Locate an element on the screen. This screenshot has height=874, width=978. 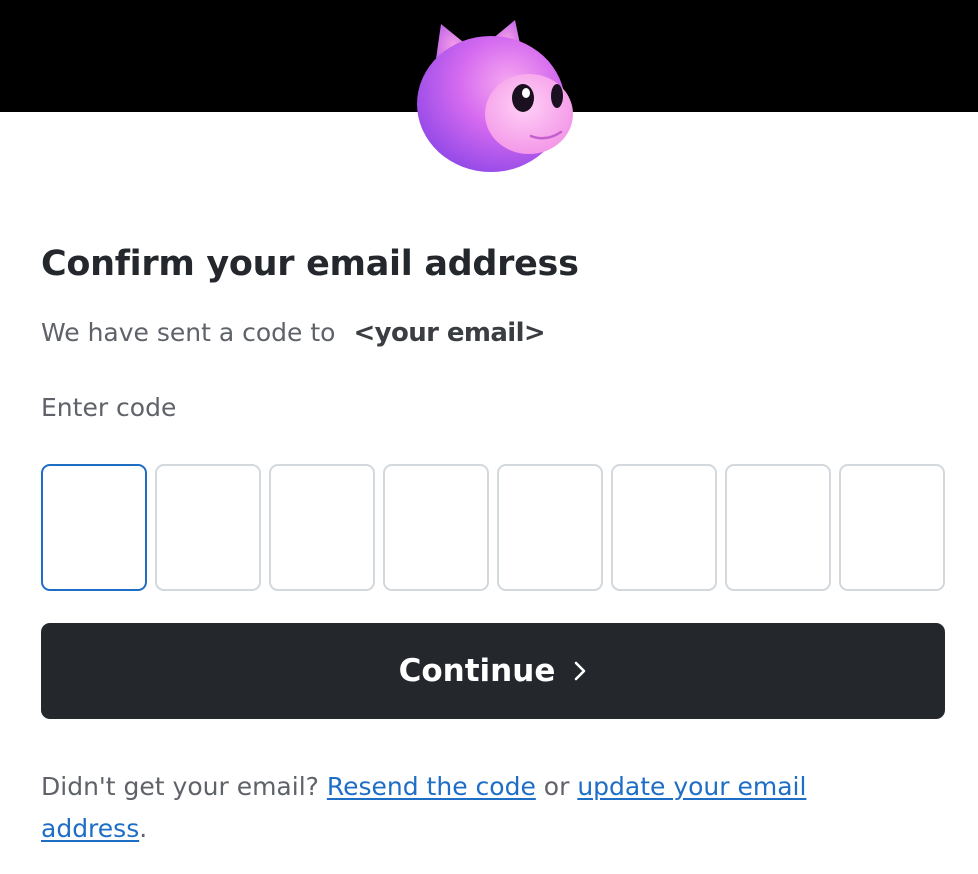
code-input-row is located at coordinates (493, 527).